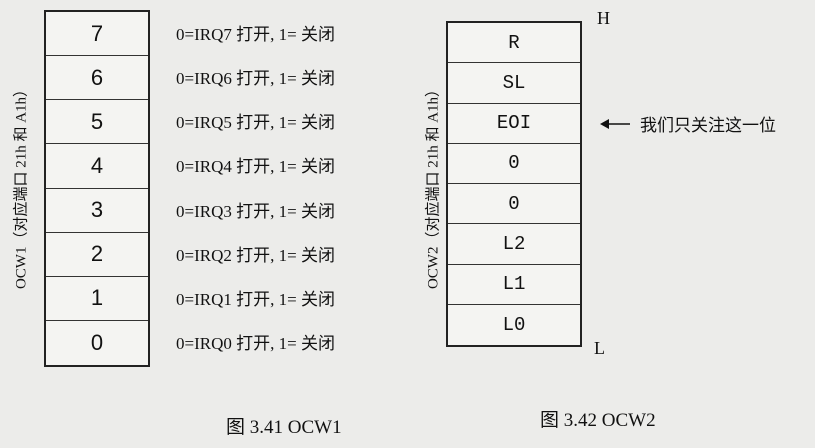  Describe the element at coordinates (97, 34) in the screenshot. I see `ocw1-bit-cell: 7` at that location.